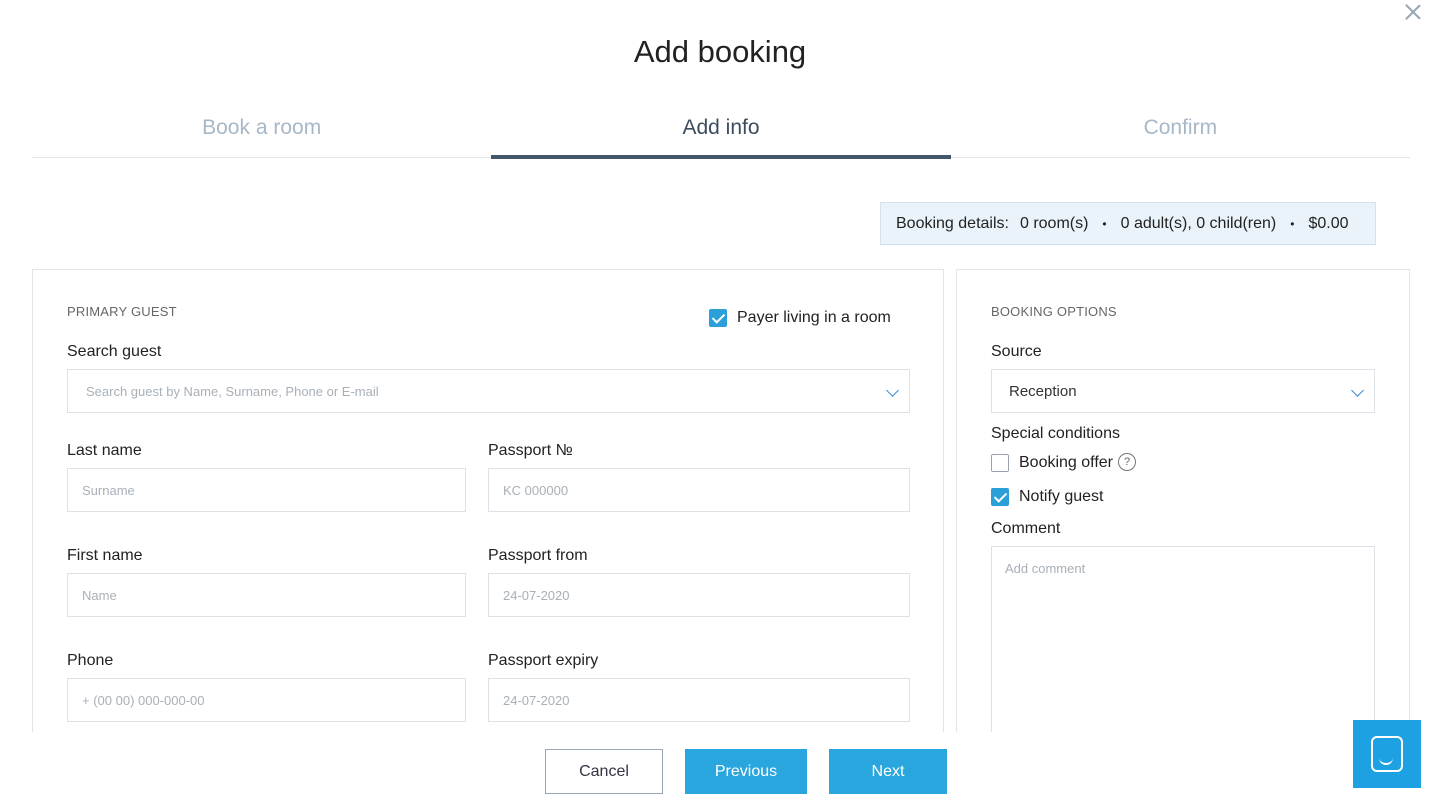  I want to click on chat-launcher-button, so click(1387, 754).